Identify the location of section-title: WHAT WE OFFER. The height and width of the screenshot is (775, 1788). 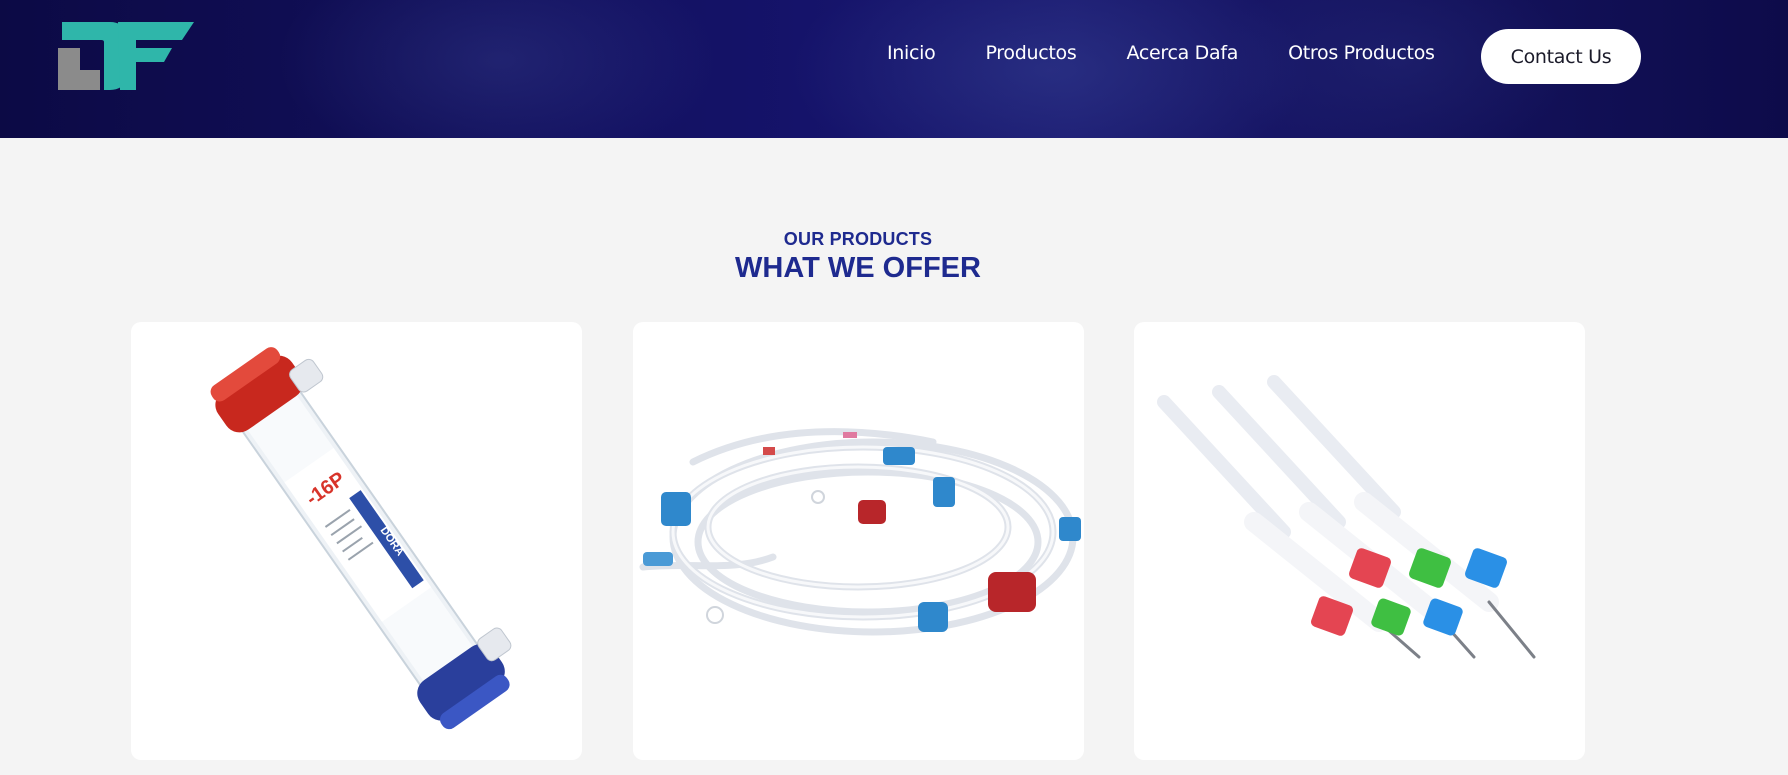
(858, 268).